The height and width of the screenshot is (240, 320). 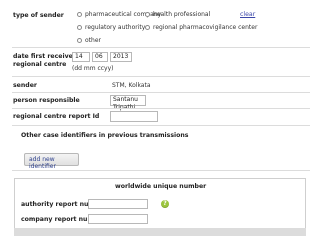 I want to click on panel-footer, so click(x=160, y=232).